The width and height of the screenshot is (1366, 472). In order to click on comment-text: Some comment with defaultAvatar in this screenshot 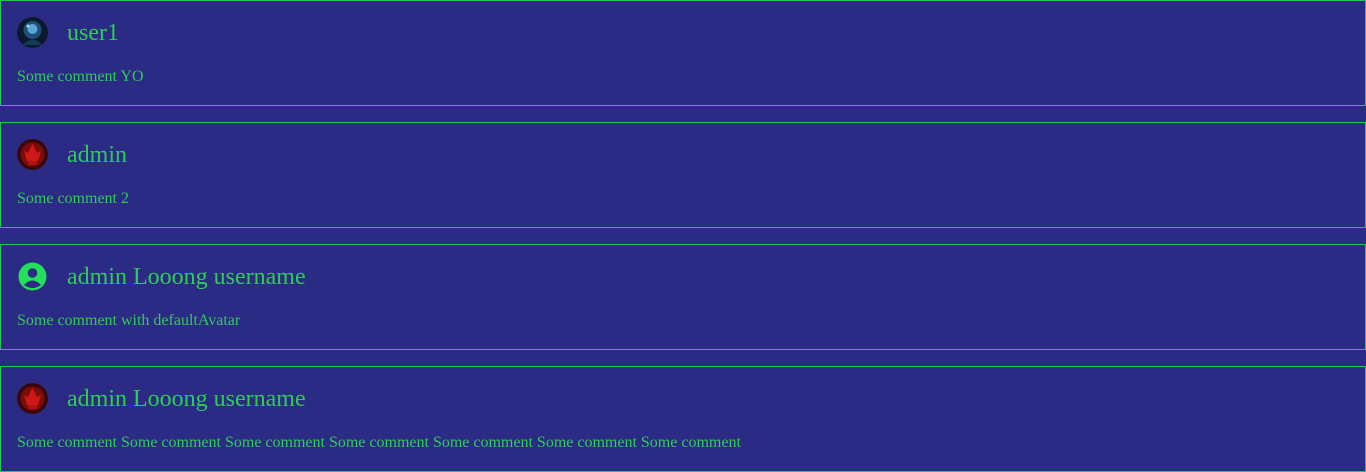, I will do `click(129, 320)`.